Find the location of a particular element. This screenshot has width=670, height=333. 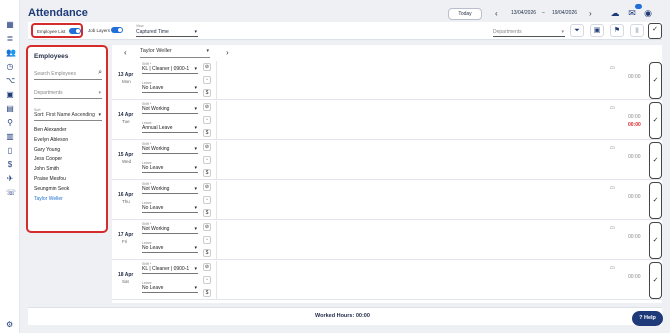

employee-item-selected: Taylor Weller is located at coordinates (69, 200).